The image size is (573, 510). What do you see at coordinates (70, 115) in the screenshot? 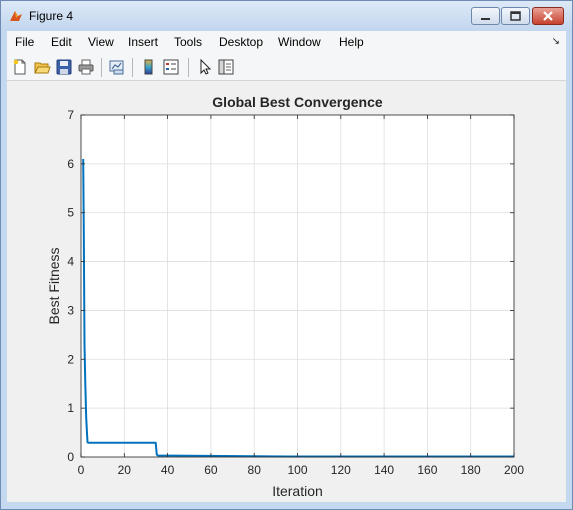
I see `y-tick-label: 7` at bounding box center [70, 115].